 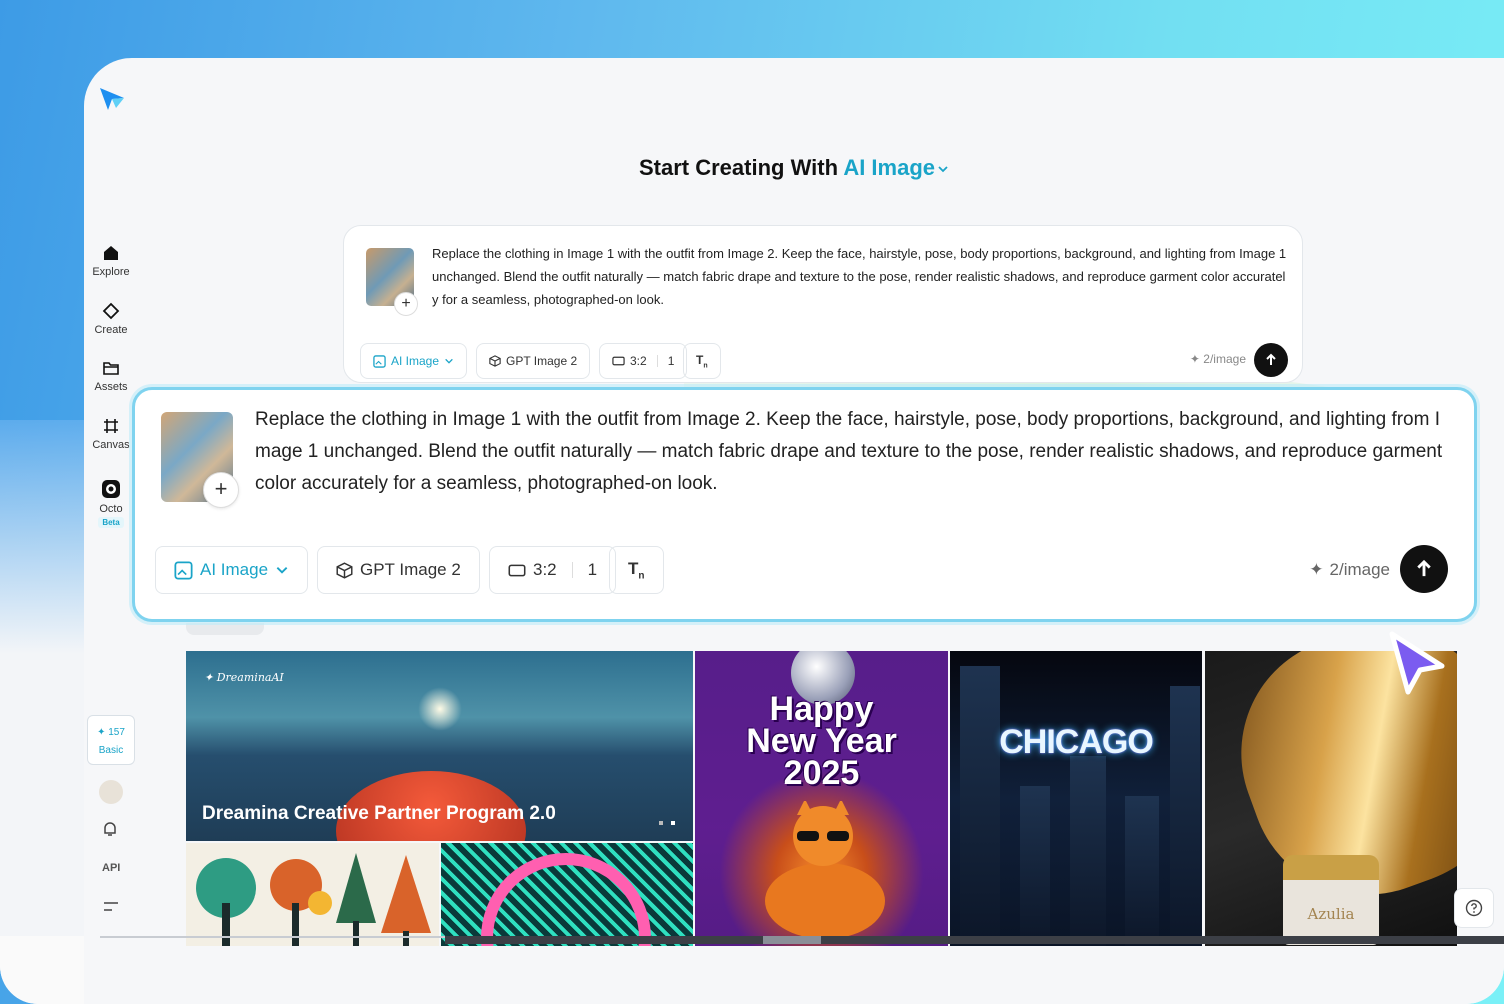 I want to click on star-glow, so click(x=440, y=709).